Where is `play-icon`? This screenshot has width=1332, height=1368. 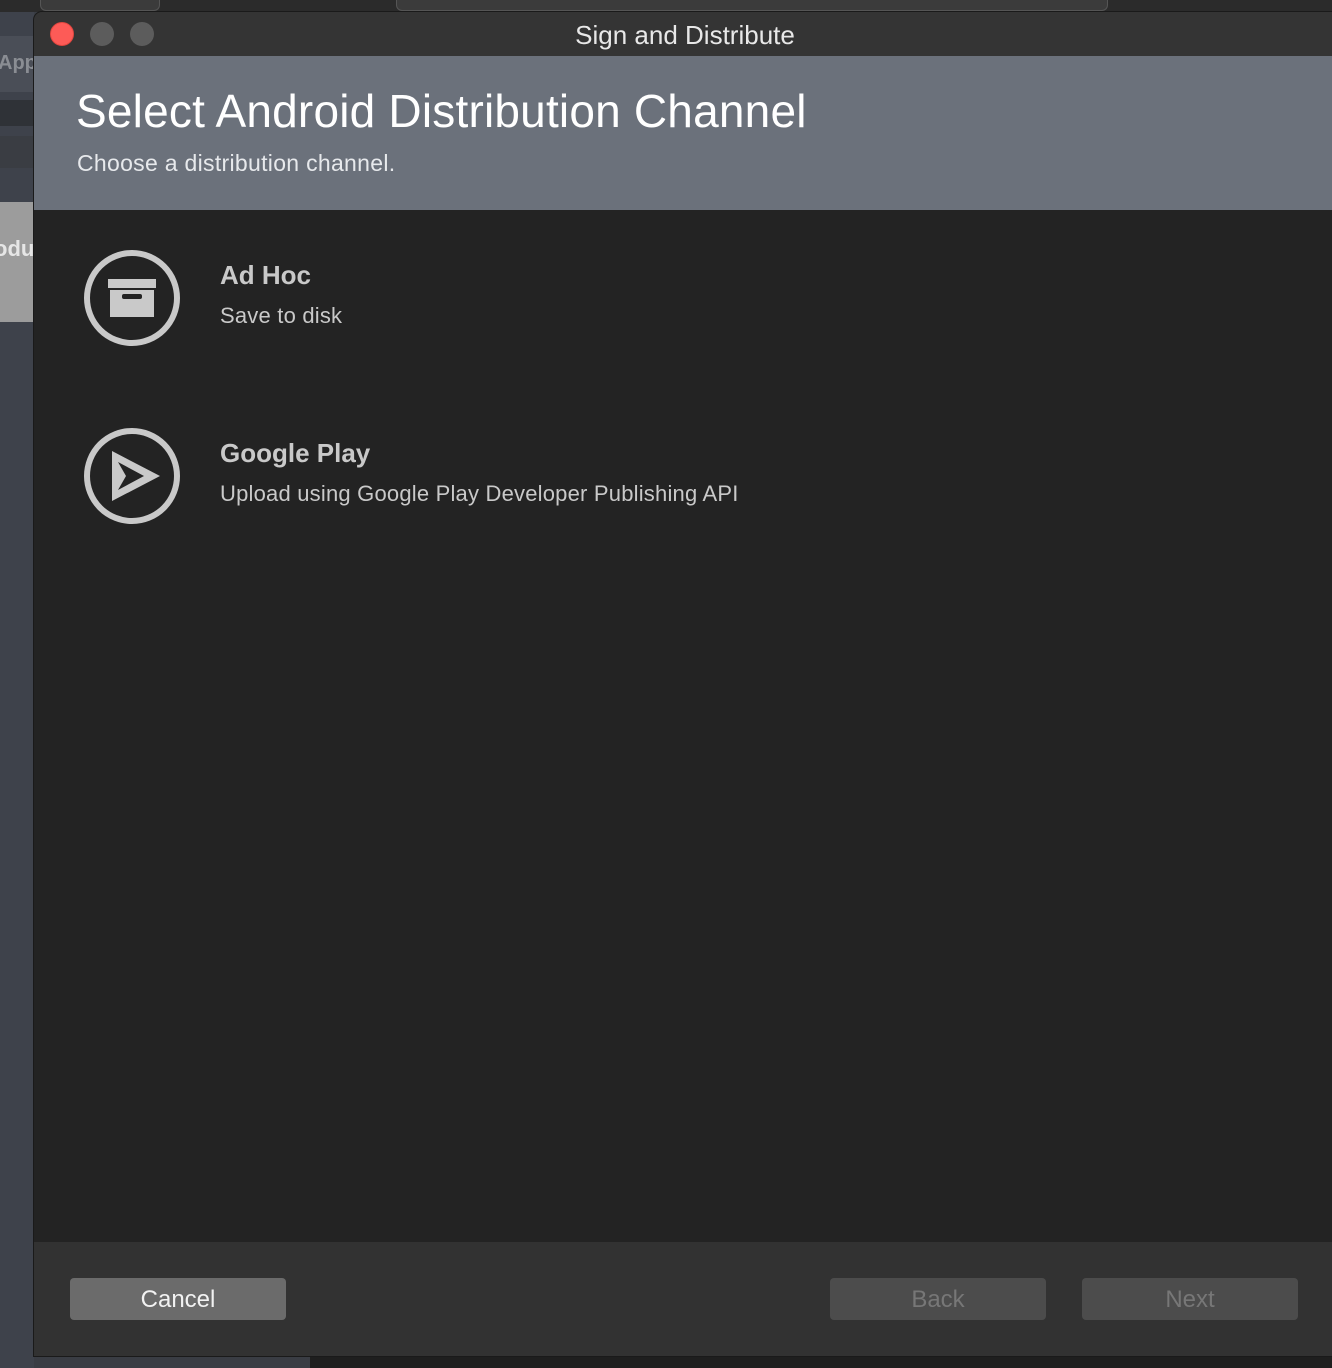 play-icon is located at coordinates (132, 476).